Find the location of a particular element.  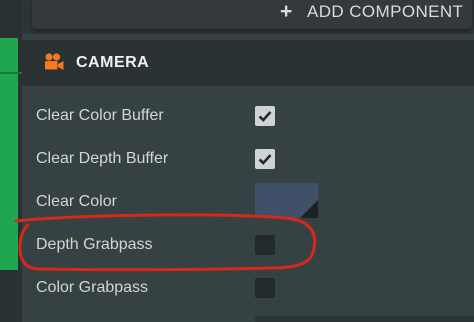

plus-icon: + is located at coordinates (286, 11).